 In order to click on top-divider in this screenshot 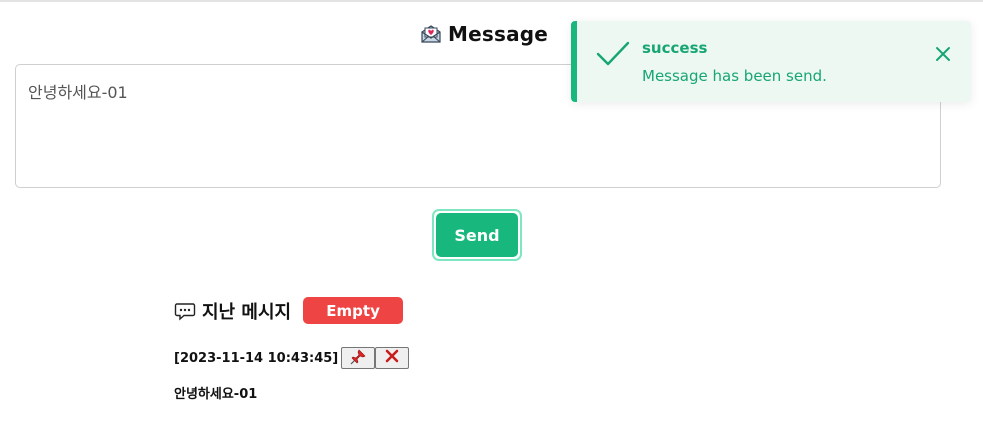, I will do `click(491, 1)`.